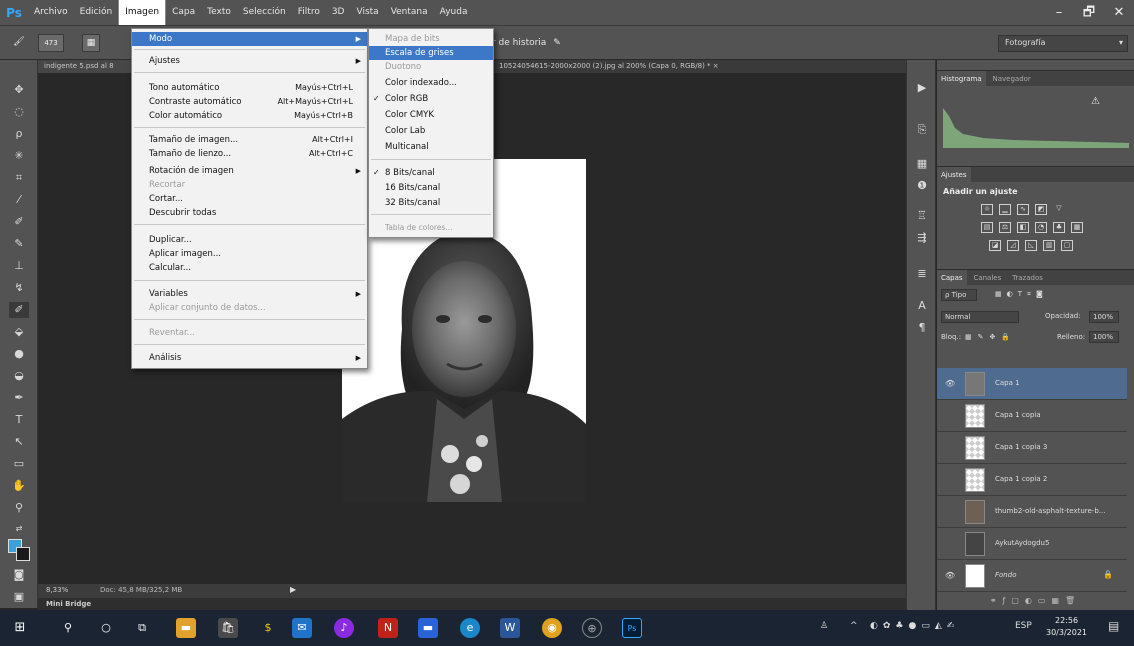 Image resolution: width=1134 pixels, height=646 pixels. I want to click on menu-ayuda: Ayuda, so click(454, 12).